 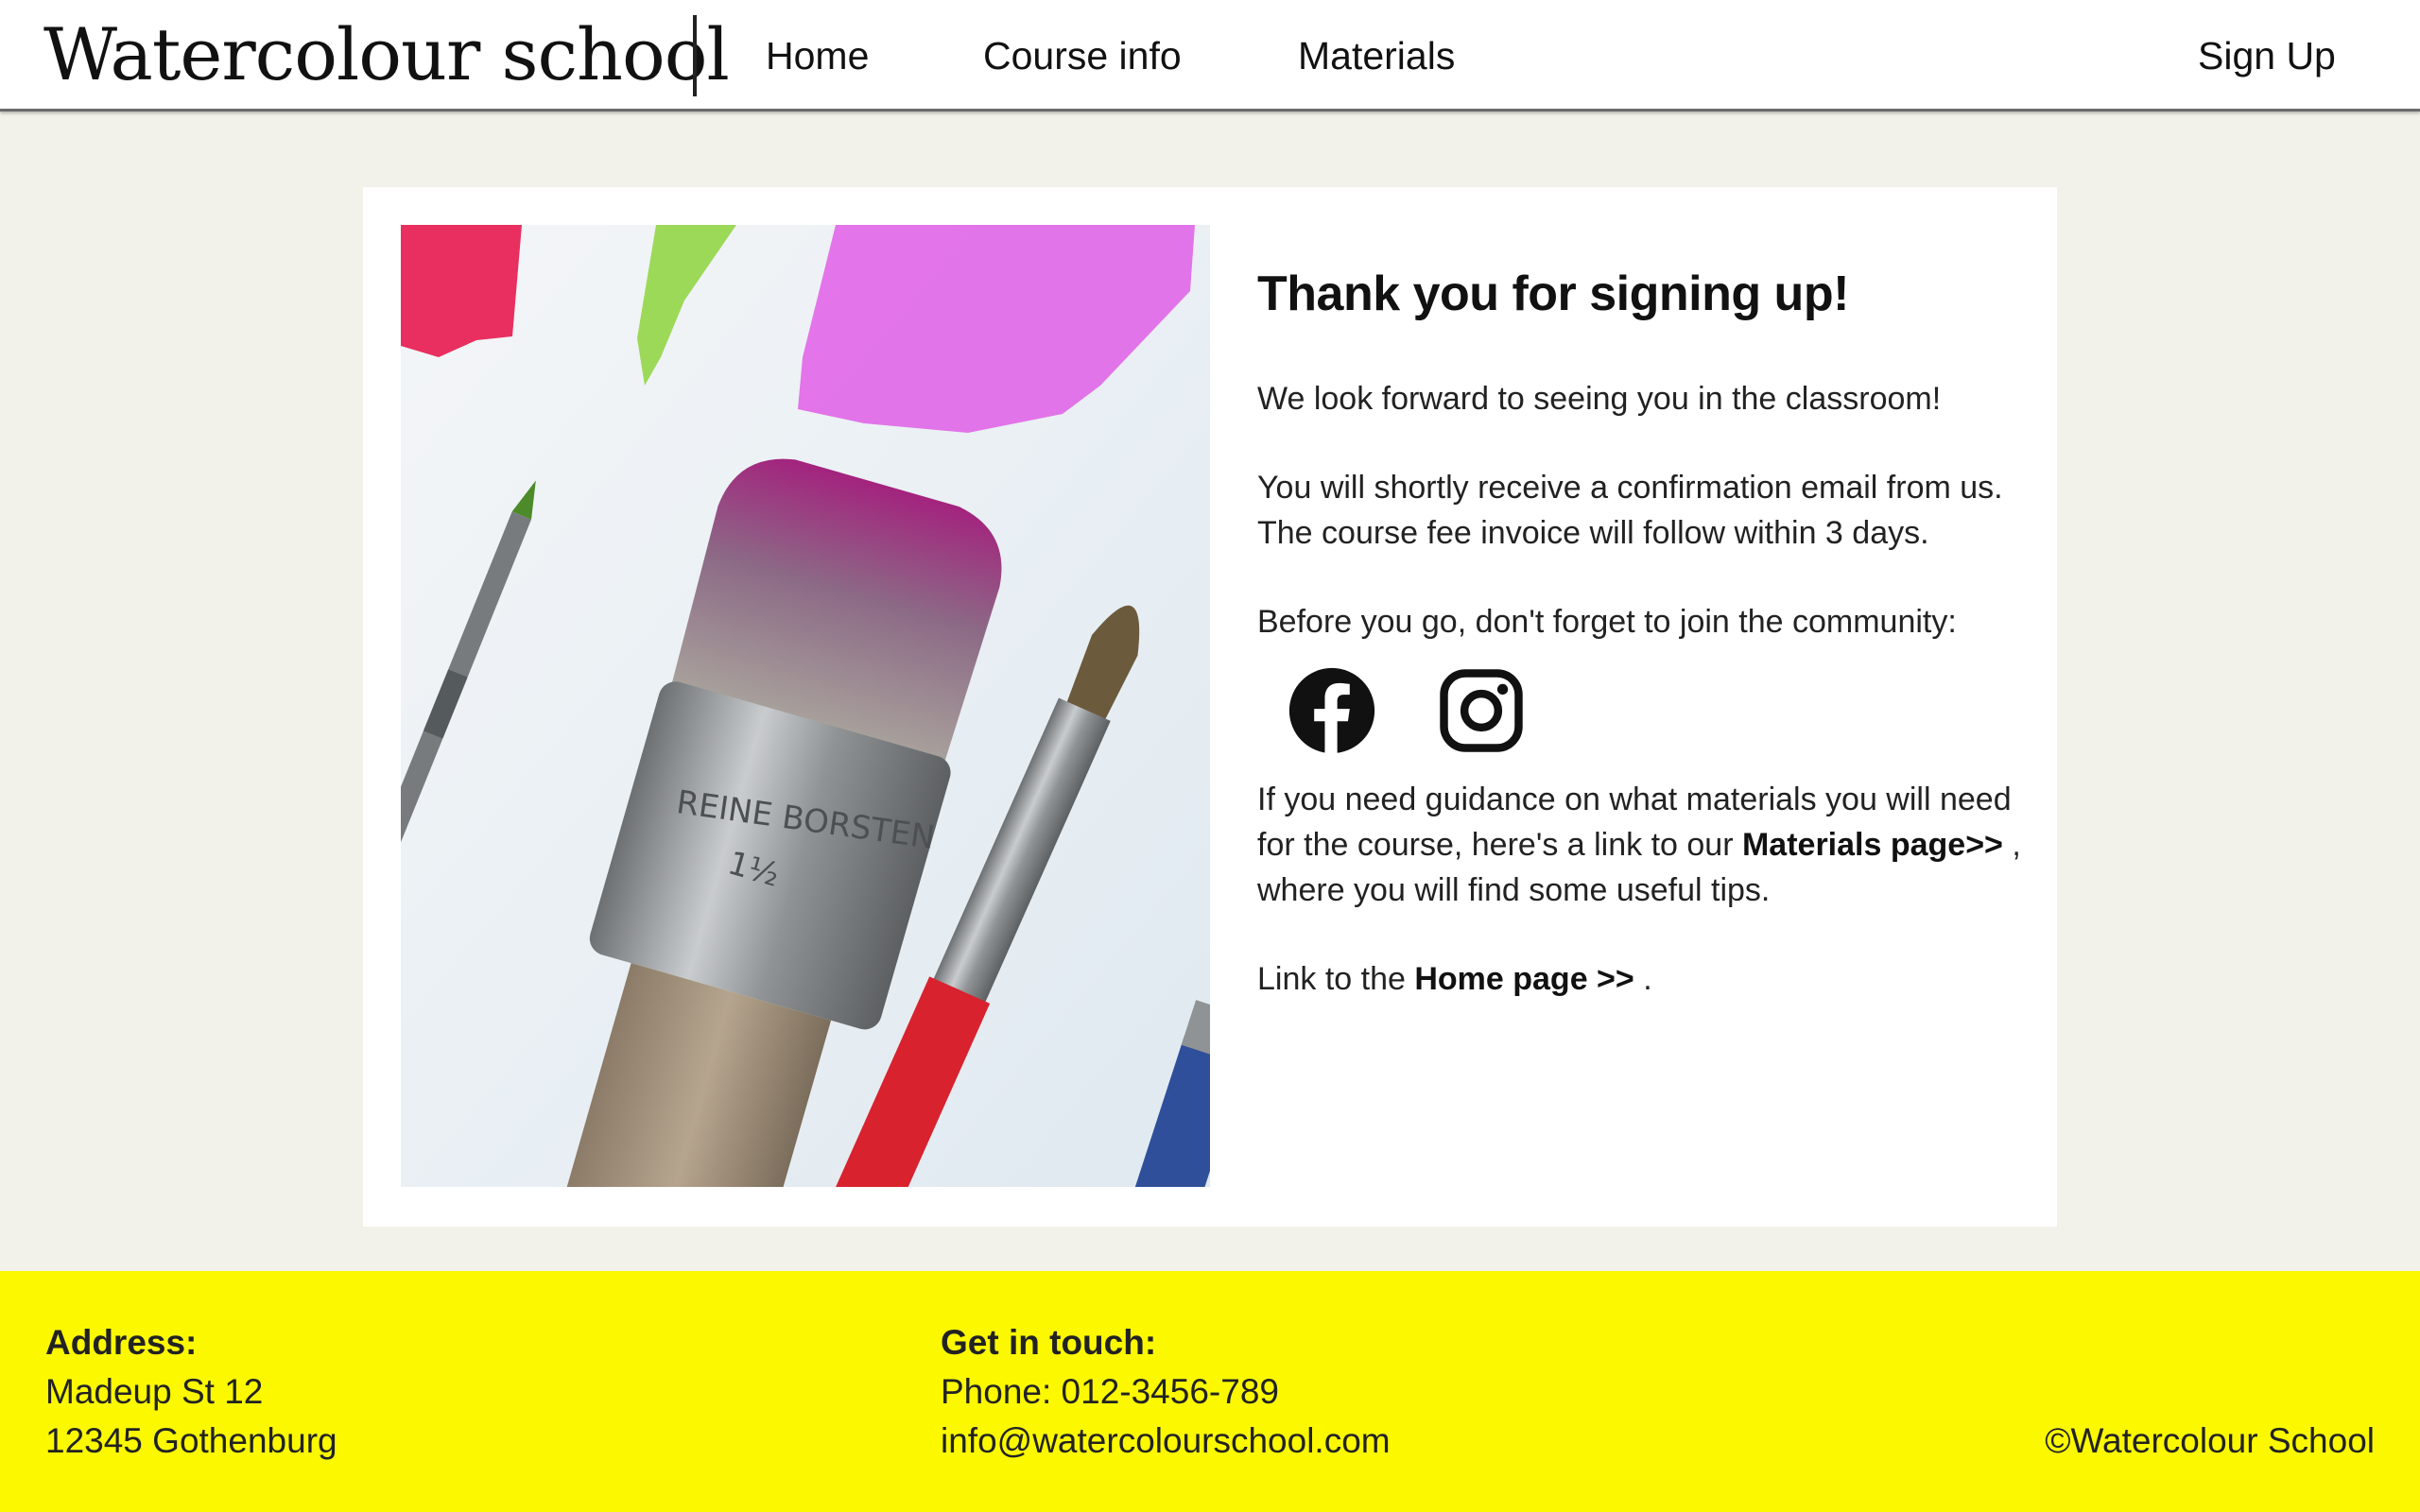 I want to click on home-page-link: Home page >>, so click(x=1524, y=979).